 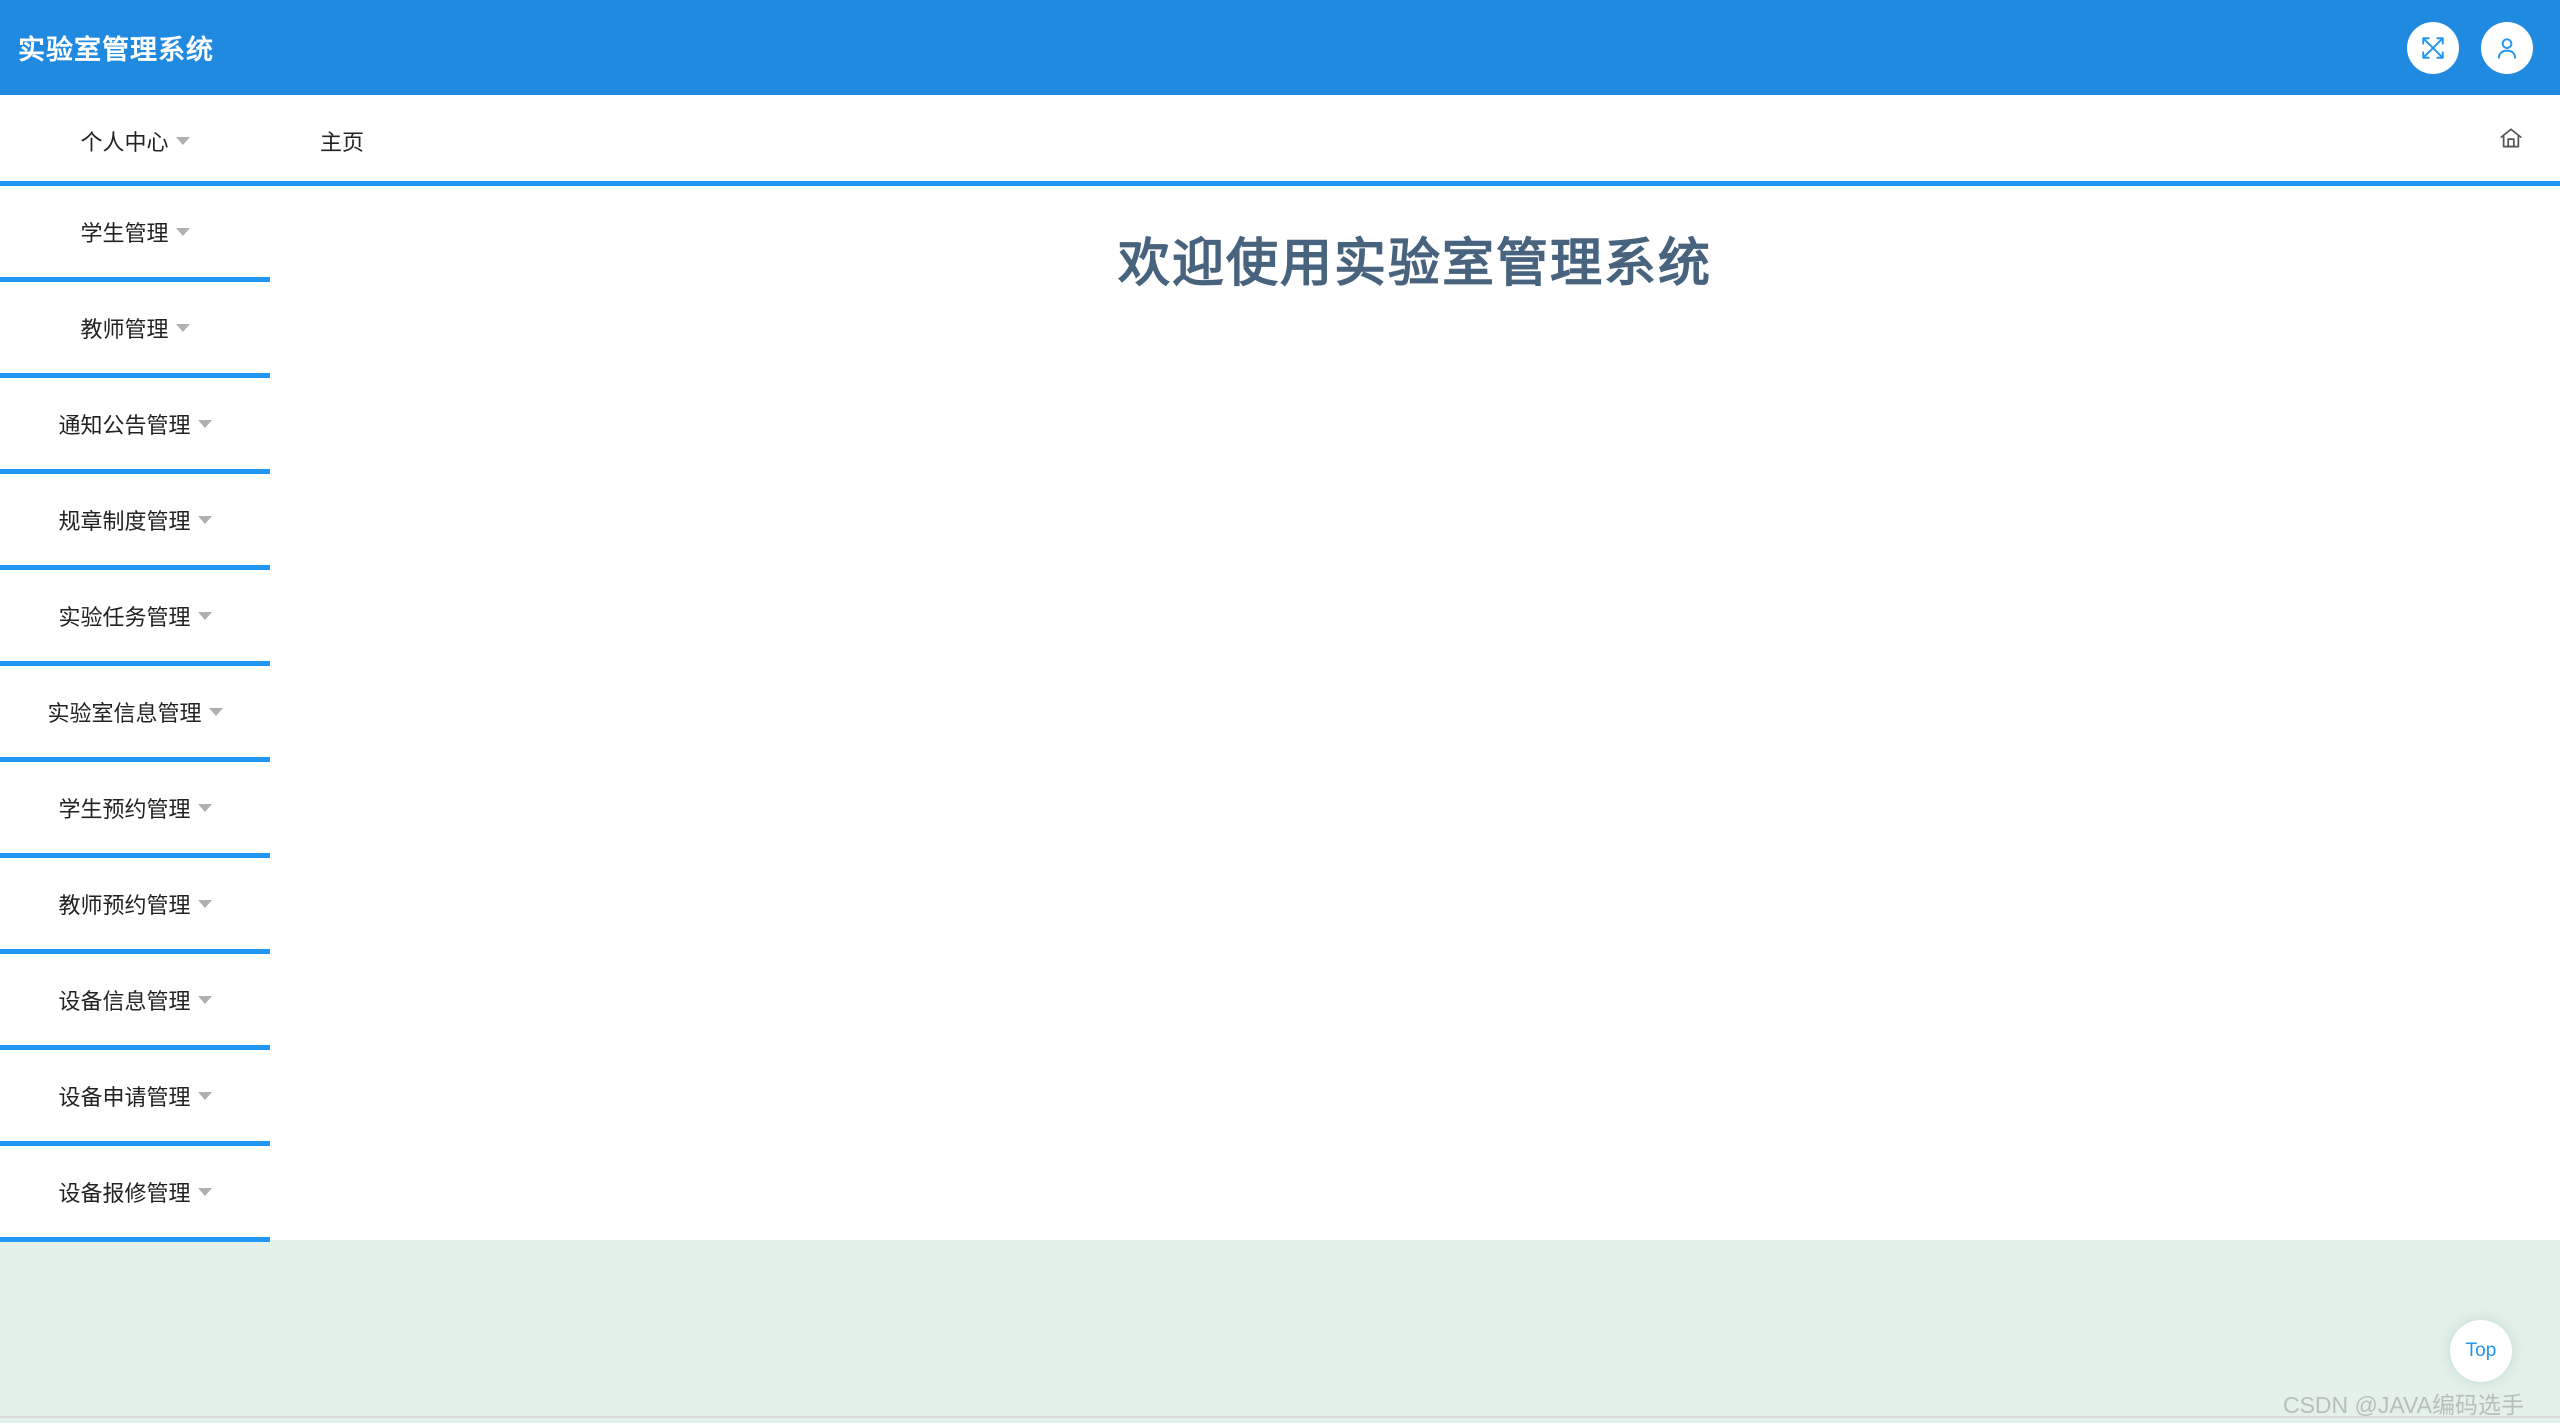 I want to click on scroll-to-top-button: Top, so click(x=2481, y=1351).